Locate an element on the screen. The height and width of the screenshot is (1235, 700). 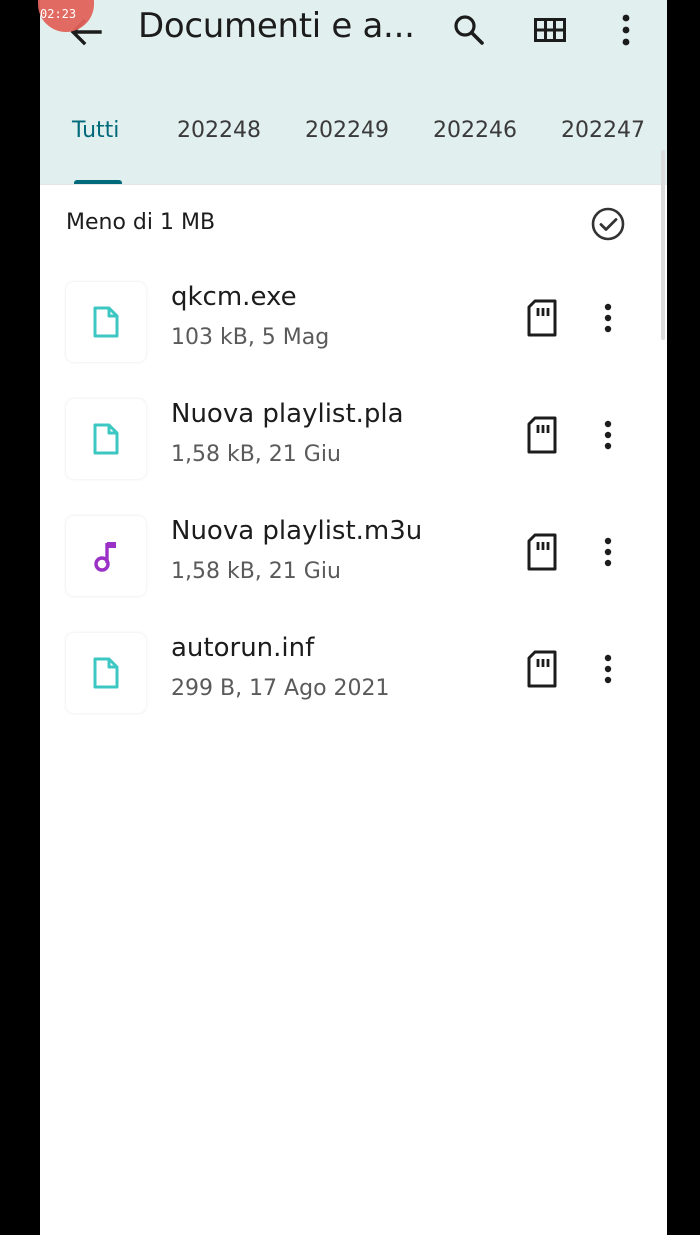
list-item: qkcm.exe 103 kB, 5 Mag is located at coordinates (353, 327).